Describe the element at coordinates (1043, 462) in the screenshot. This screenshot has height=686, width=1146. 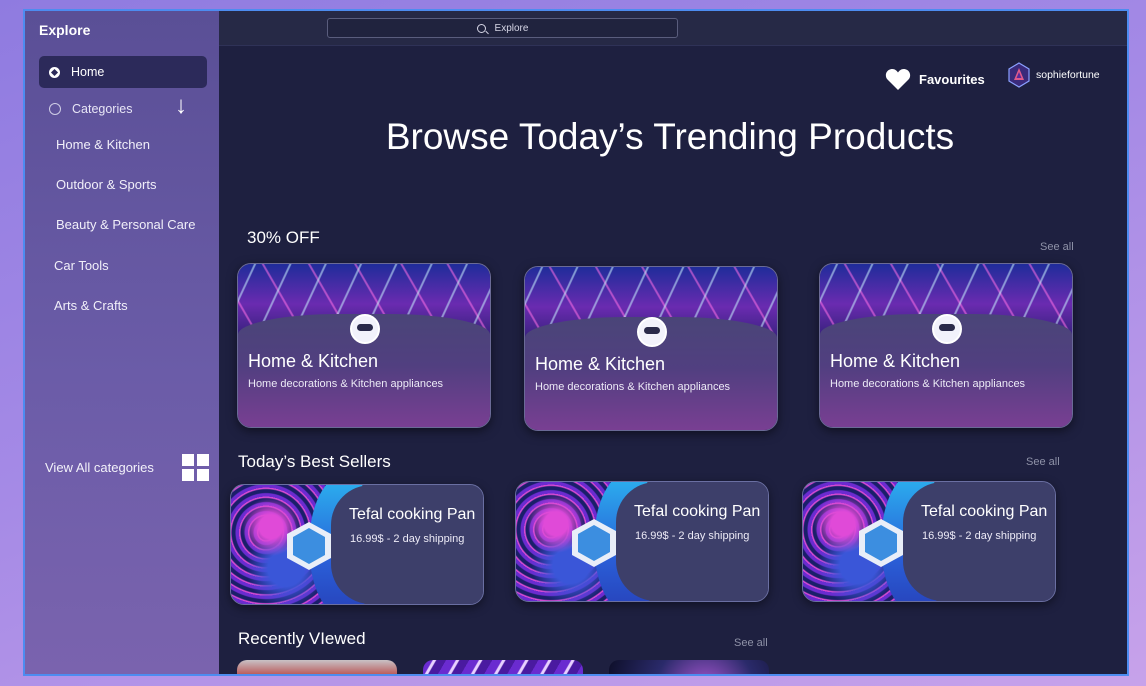
I see `see-all-best-sellers-link: See all` at that location.